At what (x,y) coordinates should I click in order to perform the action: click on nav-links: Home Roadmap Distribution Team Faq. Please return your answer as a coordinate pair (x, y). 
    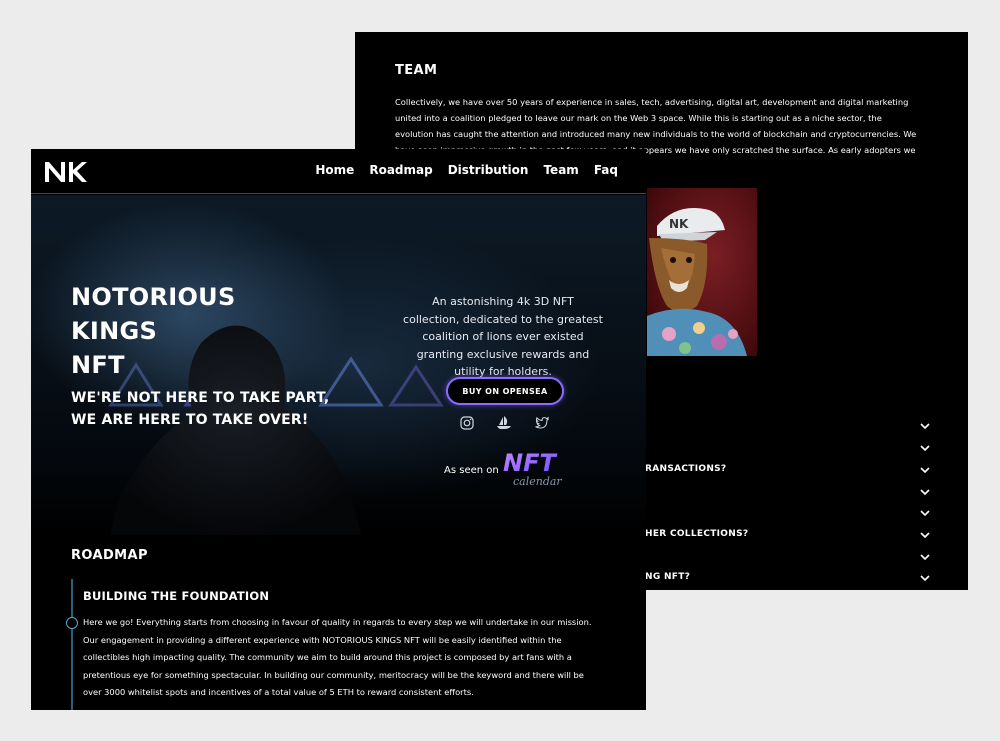
    Looking at the image, I should click on (466, 170).